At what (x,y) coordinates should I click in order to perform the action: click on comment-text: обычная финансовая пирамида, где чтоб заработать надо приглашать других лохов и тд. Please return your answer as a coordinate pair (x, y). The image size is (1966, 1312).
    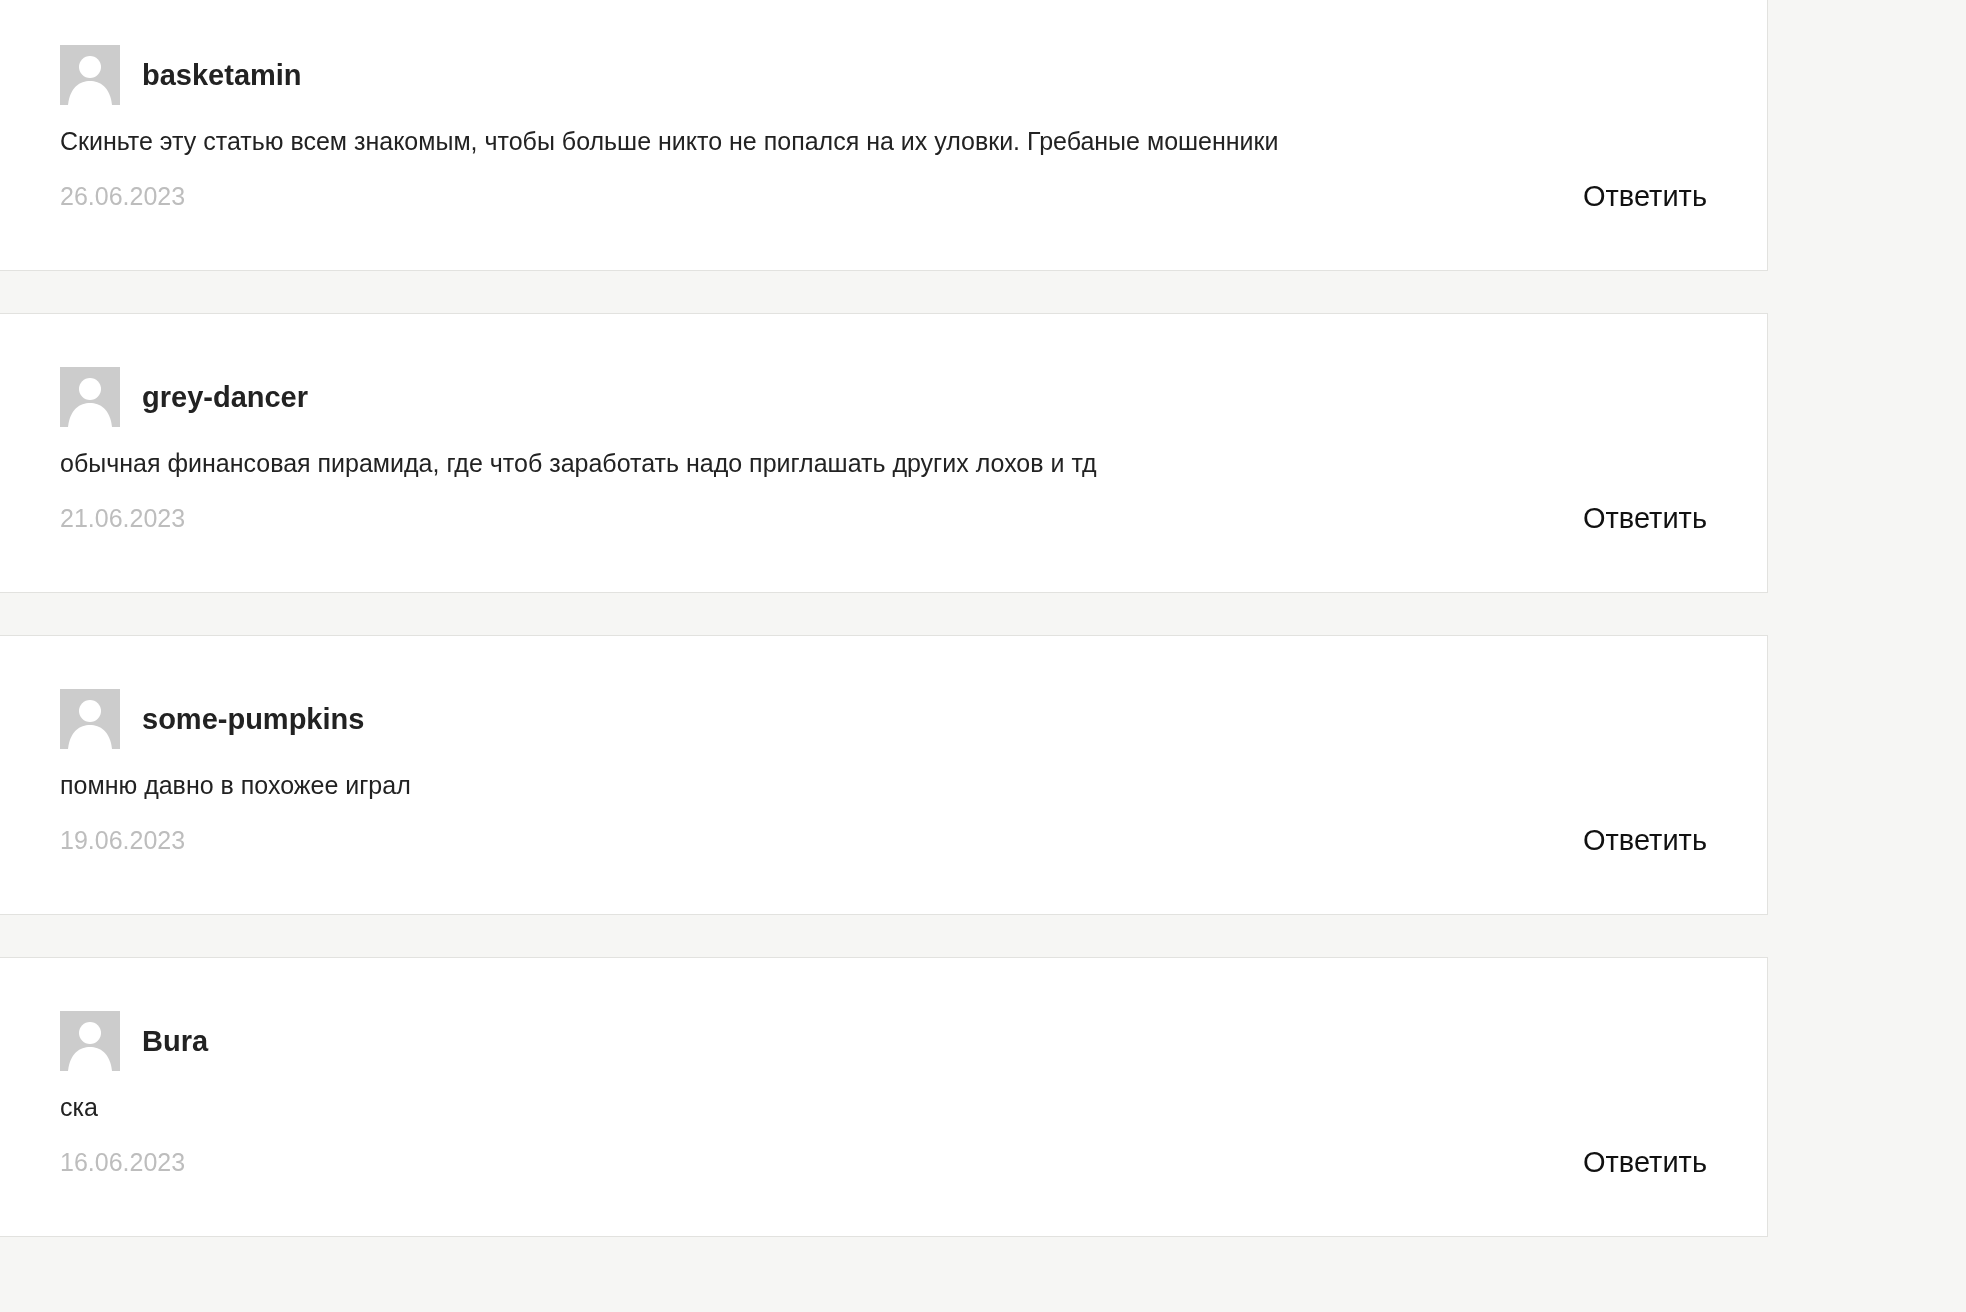
    Looking at the image, I should click on (579, 463).